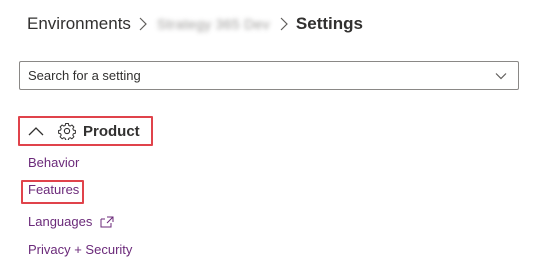 This screenshot has height=268, width=535. Describe the element at coordinates (60, 221) in the screenshot. I see `nav-link-languages-label: Languages` at that location.